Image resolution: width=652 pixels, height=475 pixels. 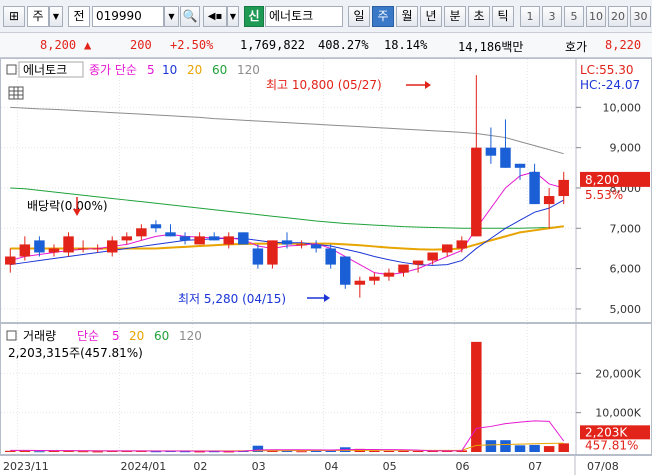 What do you see at coordinates (574, 16) in the screenshot?
I see `minute-5: 5` at bounding box center [574, 16].